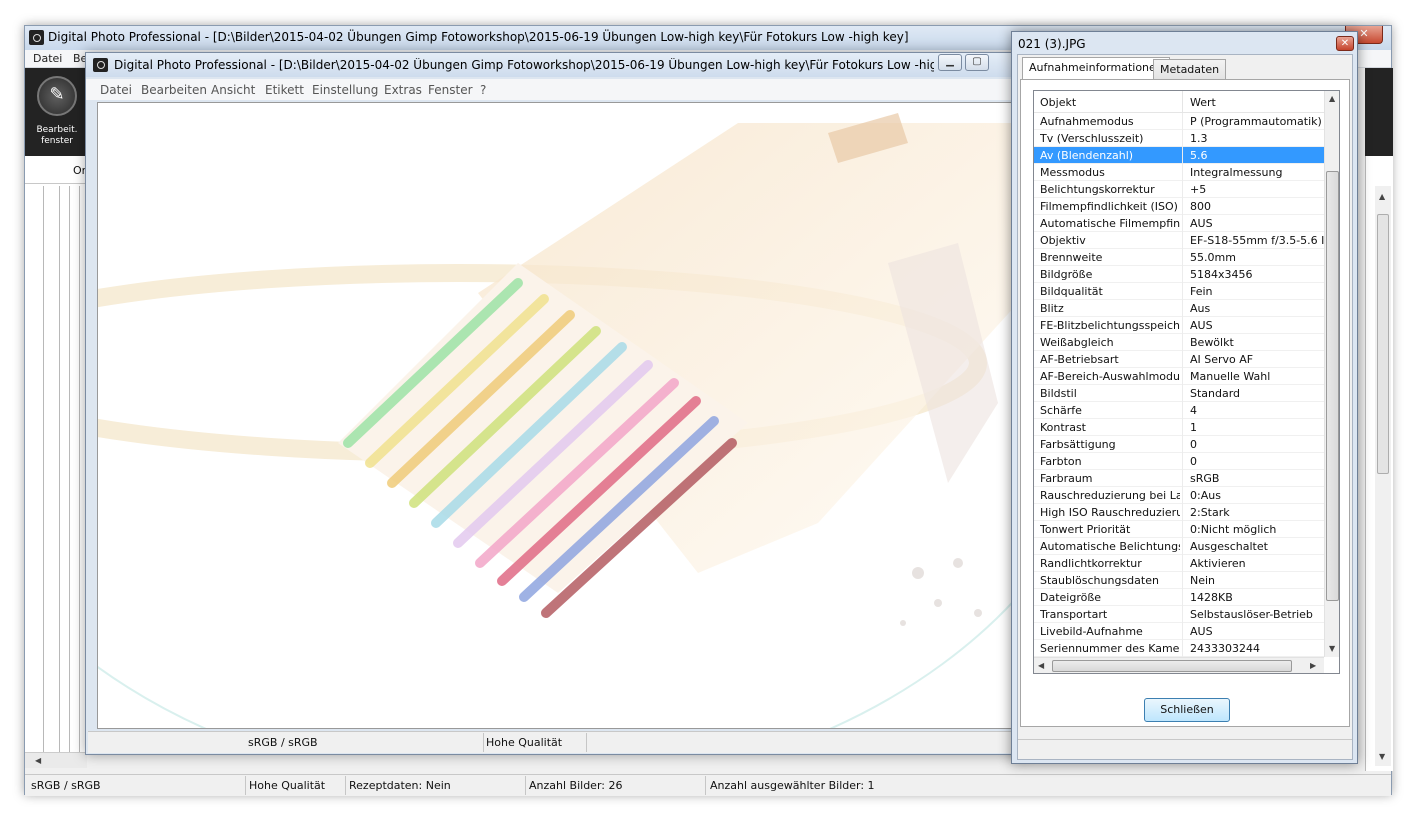 This screenshot has height=820, width=1418. I want to click on table-vscroll: ▲ ▼, so click(1331, 374).